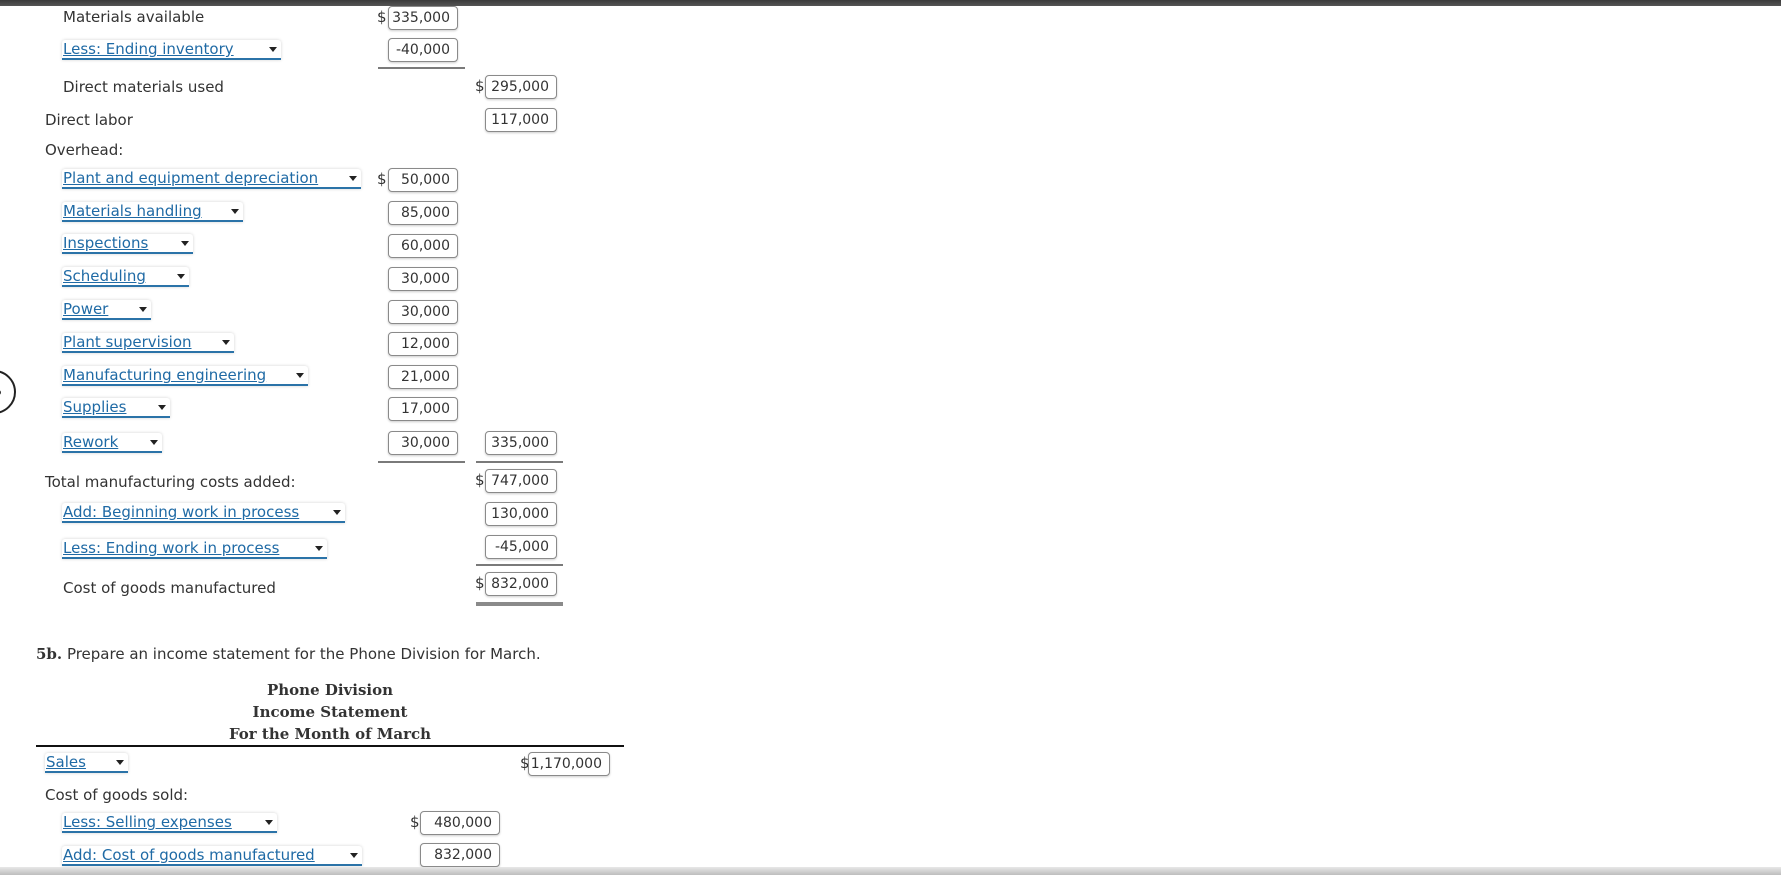  I want to click on overhead-item-dropdown-8: Supplies, so click(116, 408).